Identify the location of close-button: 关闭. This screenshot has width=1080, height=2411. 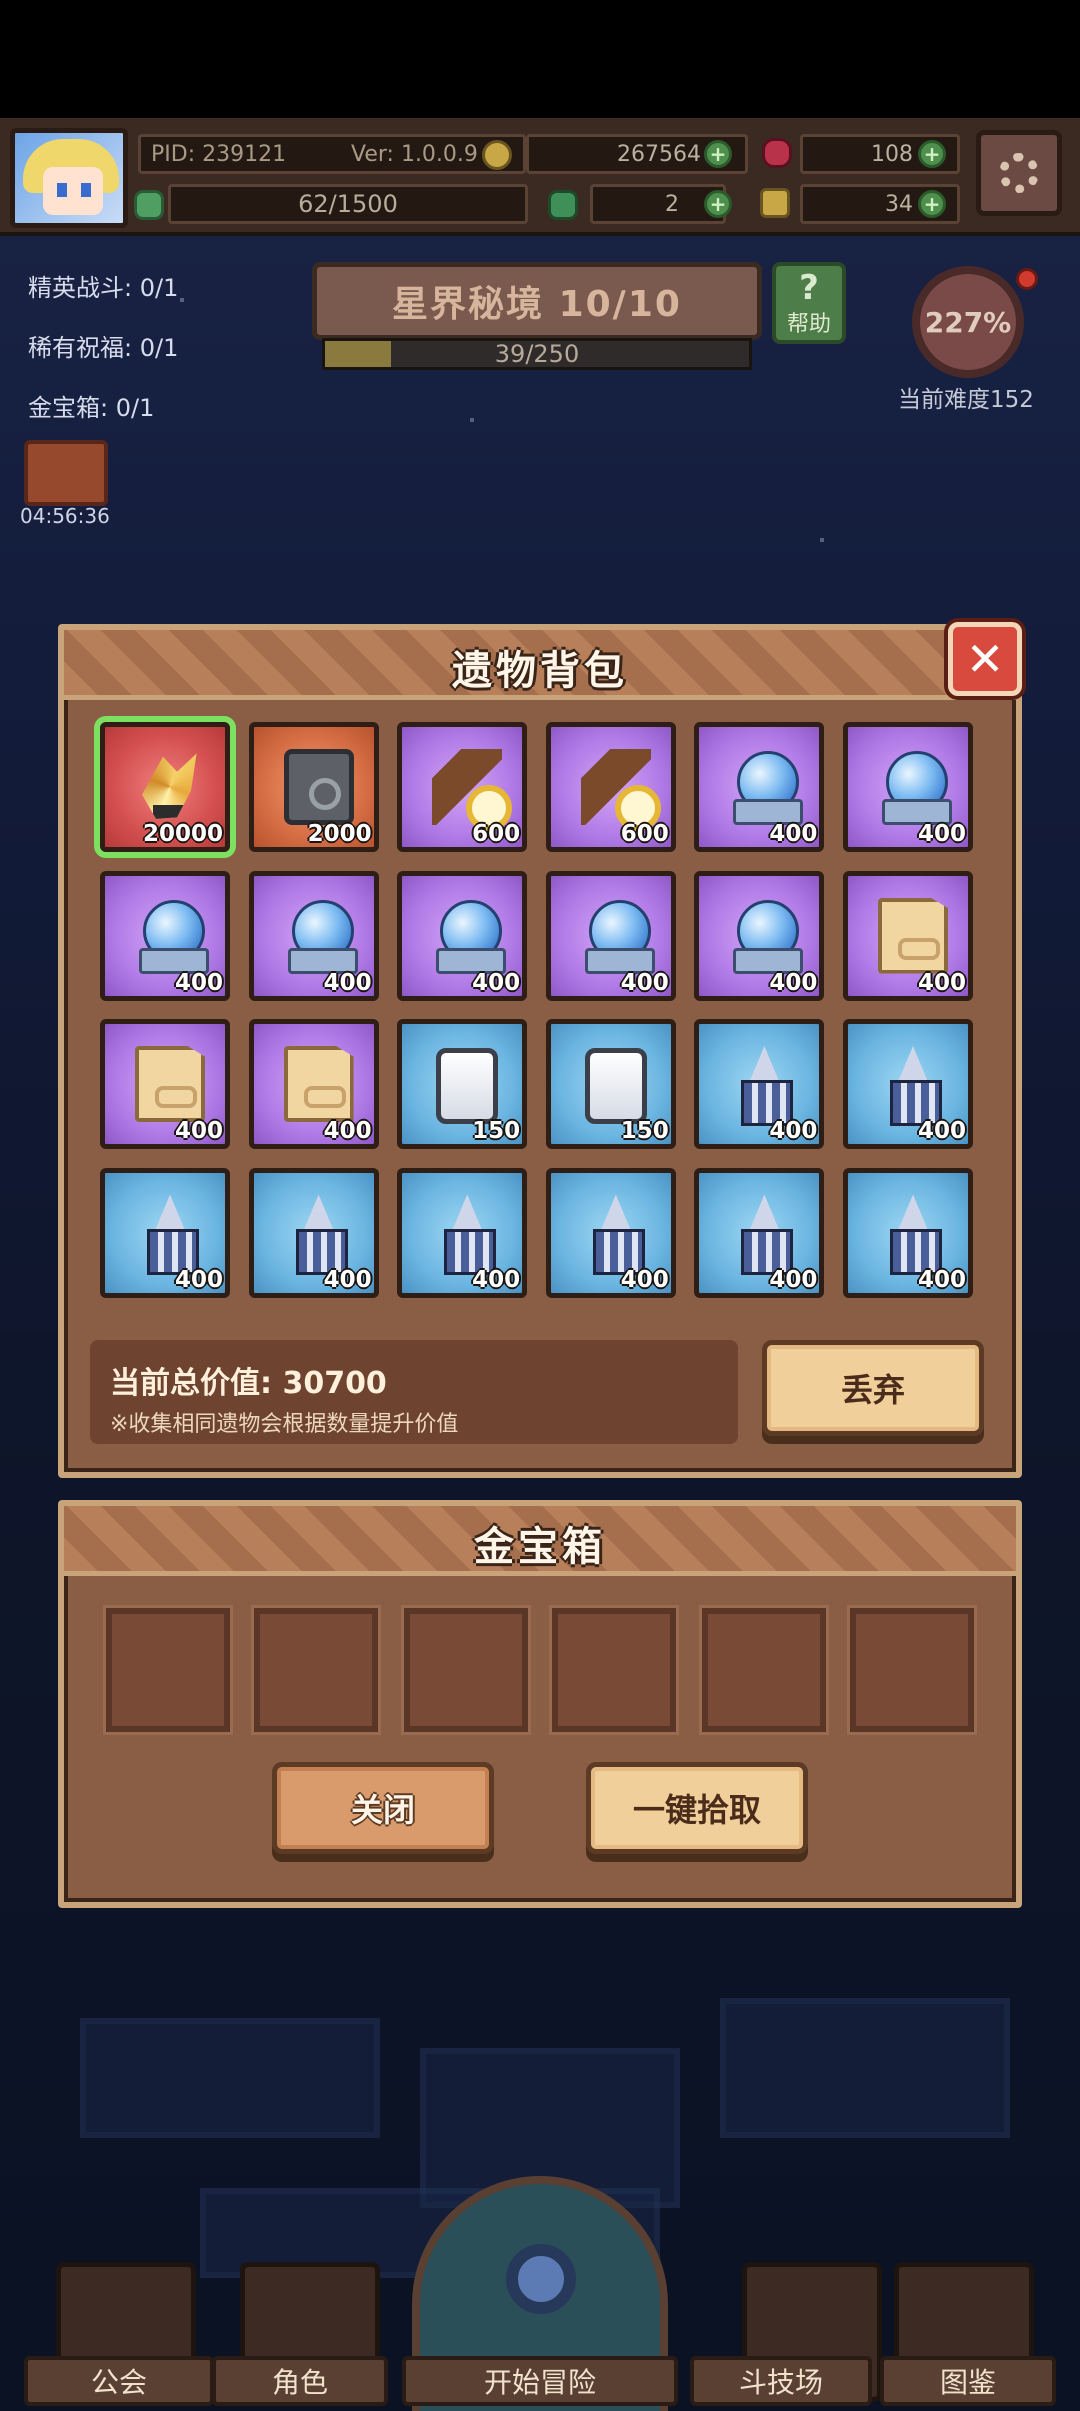
(383, 1808).